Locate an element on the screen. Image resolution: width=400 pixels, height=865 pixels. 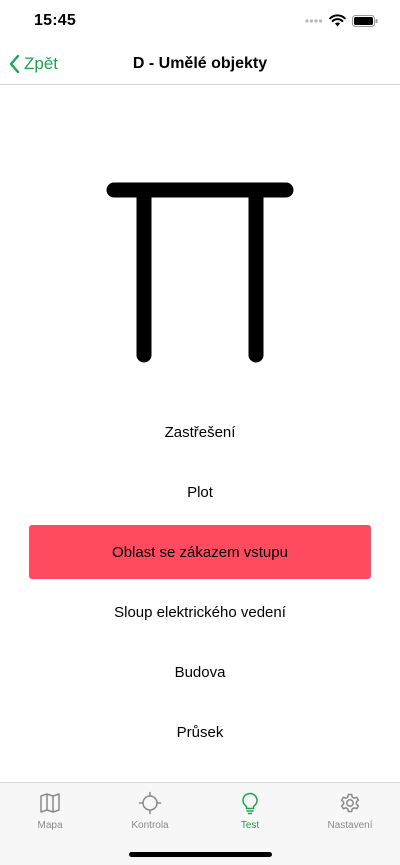
map-symbol-image is located at coordinates (200, 272).